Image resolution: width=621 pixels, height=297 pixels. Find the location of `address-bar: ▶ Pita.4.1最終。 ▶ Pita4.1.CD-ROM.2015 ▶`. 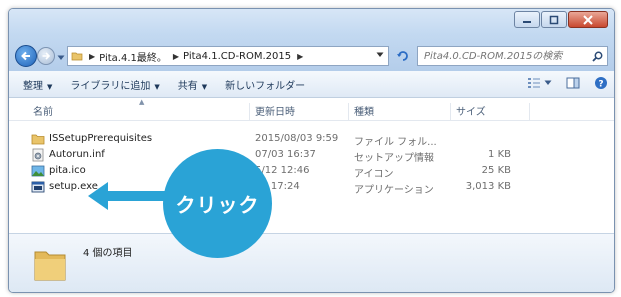

address-bar: ▶ Pita.4.1最終。 ▶ Pita4.1.CD-ROM.2015 ▶ is located at coordinates (228, 56).